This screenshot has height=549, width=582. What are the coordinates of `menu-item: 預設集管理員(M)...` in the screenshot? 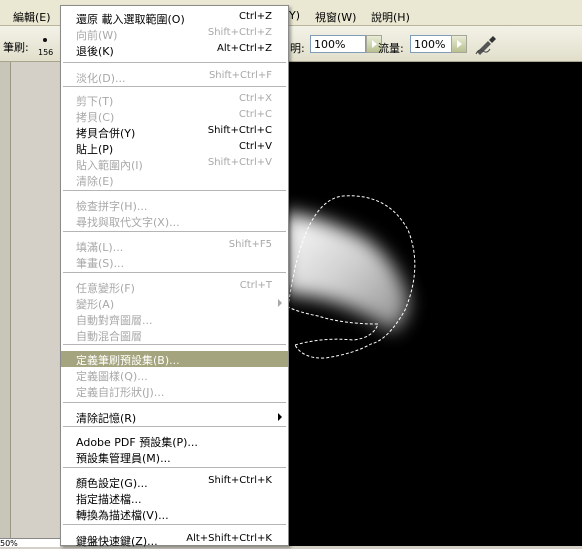 It's located at (174, 457).